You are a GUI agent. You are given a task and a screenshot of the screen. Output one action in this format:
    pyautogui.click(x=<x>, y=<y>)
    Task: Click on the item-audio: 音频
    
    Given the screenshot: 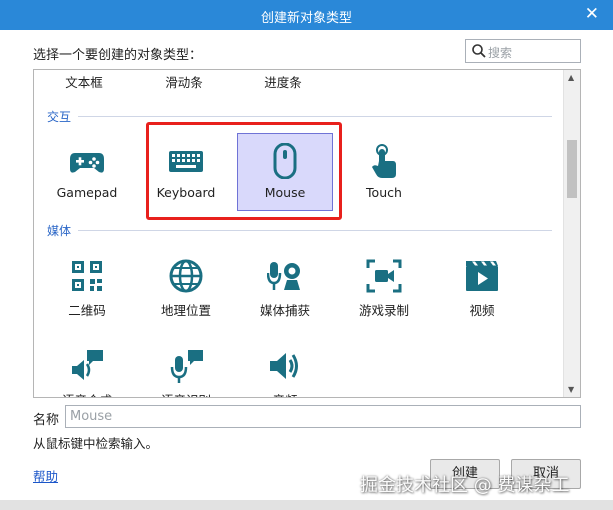 What is the action you would take?
    pyautogui.click(x=285, y=367)
    